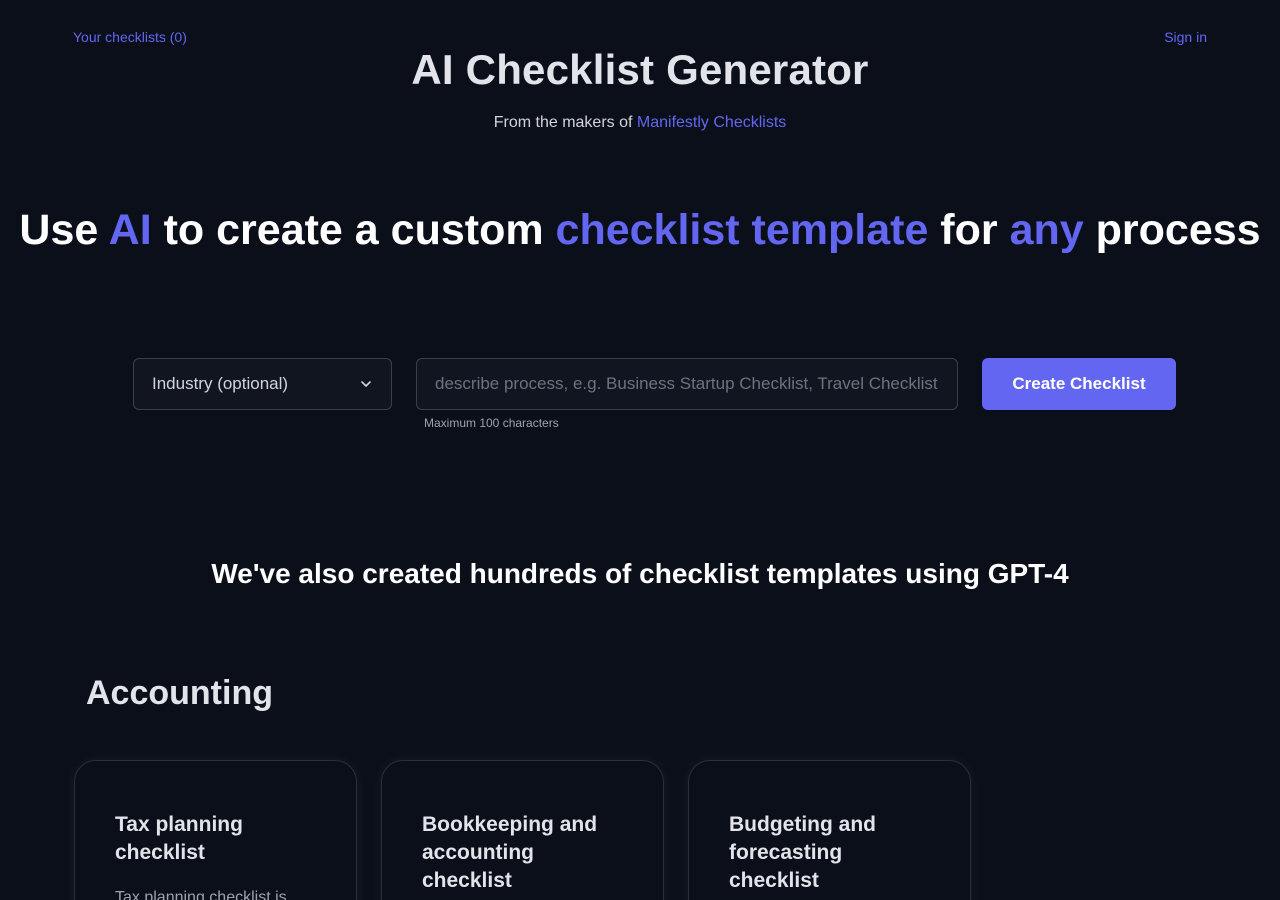 The height and width of the screenshot is (900, 1280). I want to click on card-description: Tax planning checklist is, so click(201, 894).